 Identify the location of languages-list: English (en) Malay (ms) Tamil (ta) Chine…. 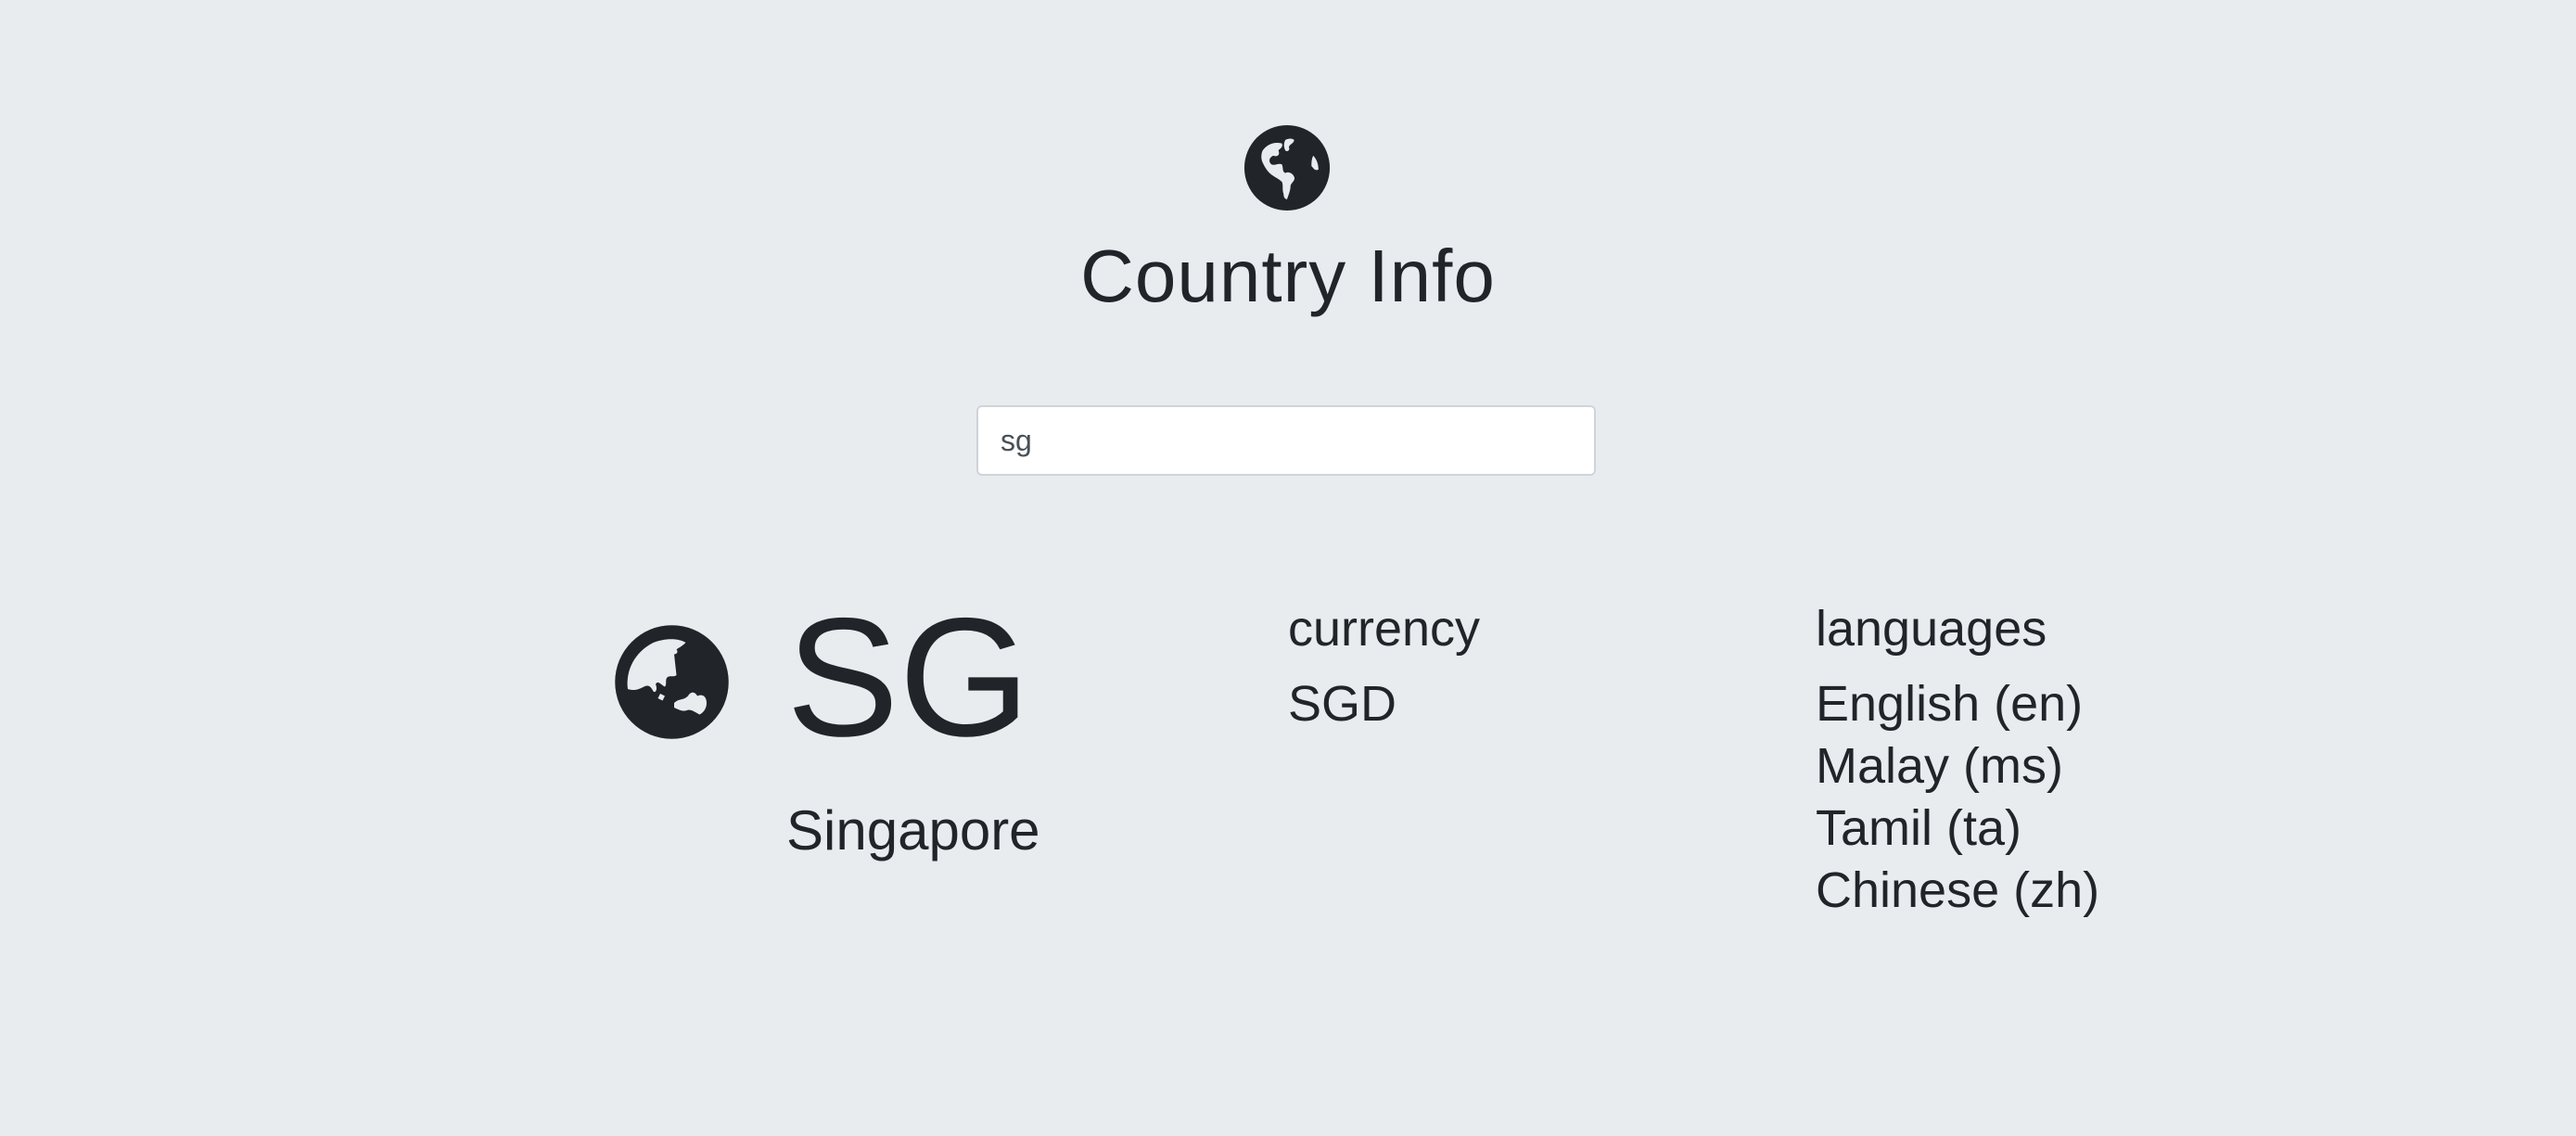
(1957, 797).